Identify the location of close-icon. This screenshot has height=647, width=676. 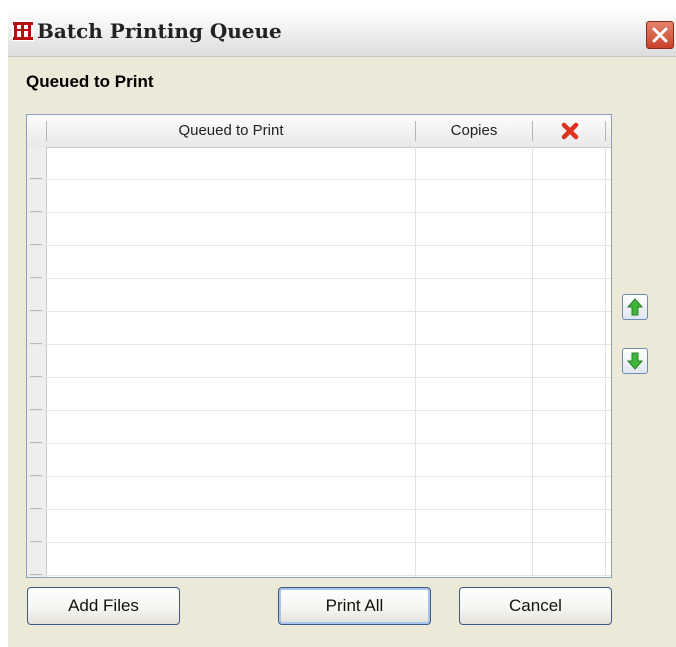
(660, 35).